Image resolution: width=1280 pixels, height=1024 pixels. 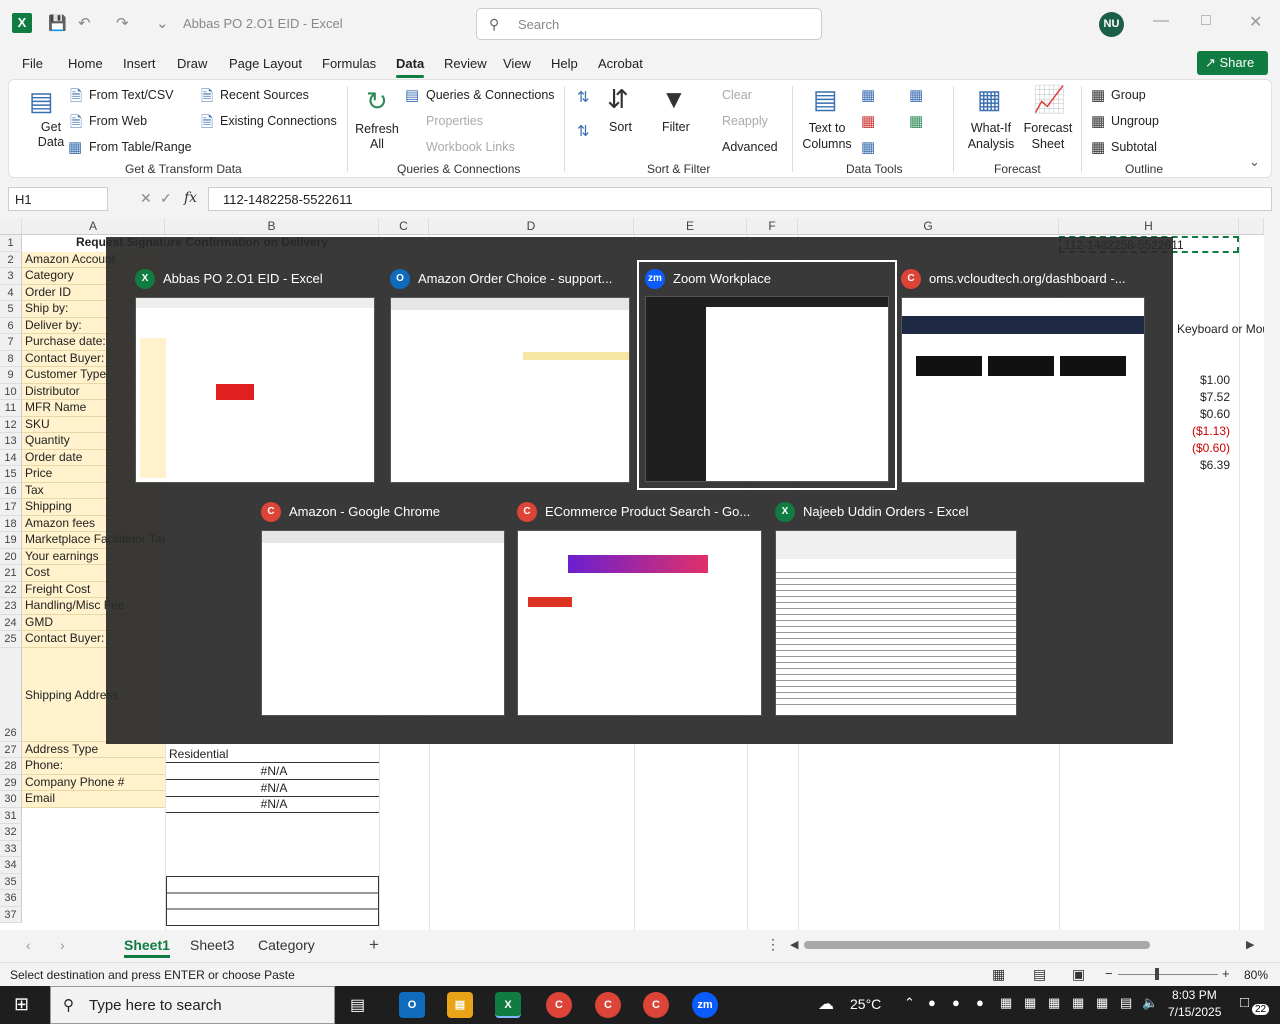 I want to click on row-header: 21, so click(x=11, y=573).